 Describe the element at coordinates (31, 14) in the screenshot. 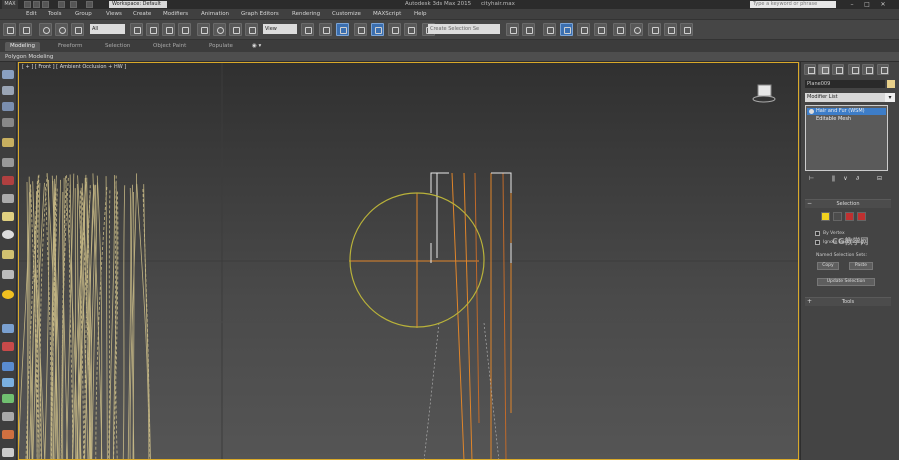

I see `menu-edit: Edit` at that location.